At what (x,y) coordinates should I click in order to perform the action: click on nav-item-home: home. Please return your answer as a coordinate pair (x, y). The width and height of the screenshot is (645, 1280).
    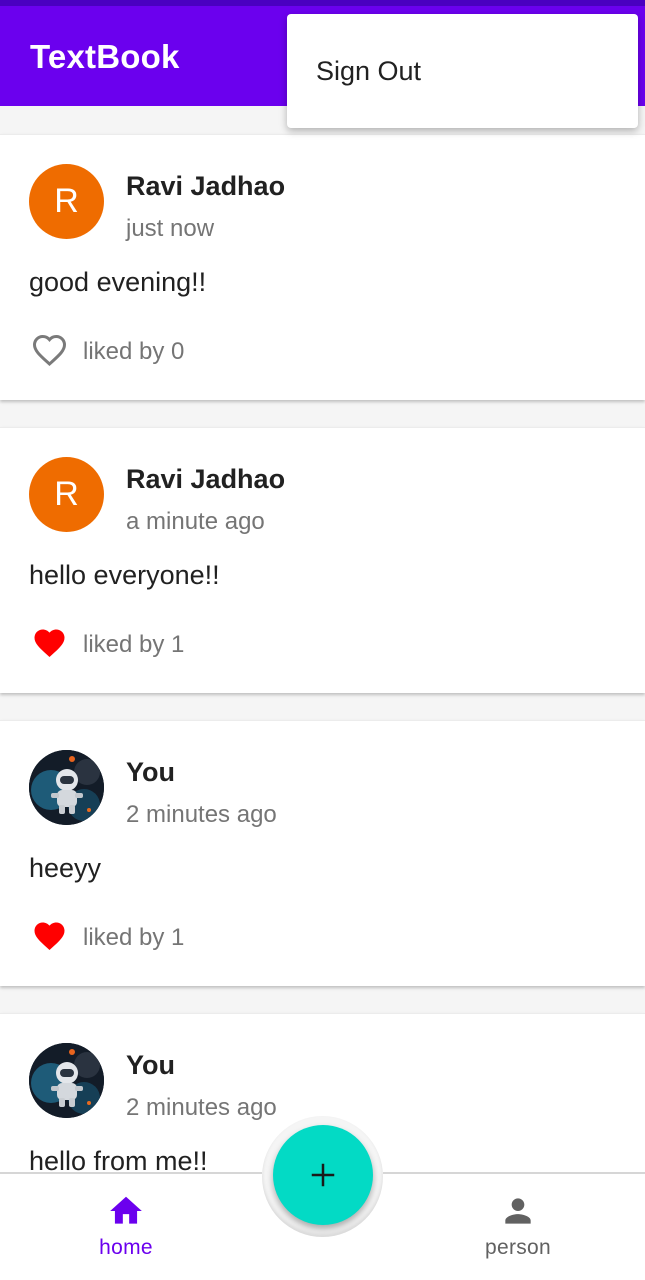
    Looking at the image, I should click on (126, 1226).